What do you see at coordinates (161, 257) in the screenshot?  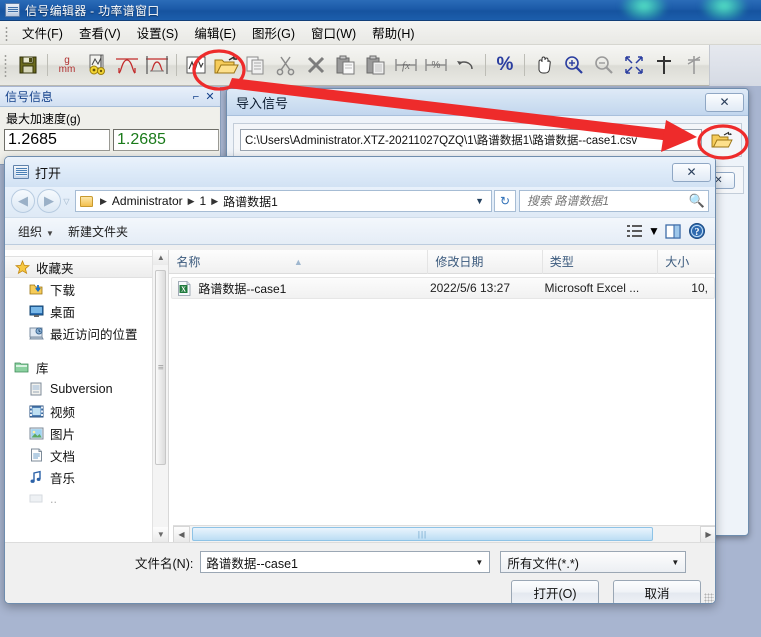 I see `sidebar-scroll-up-arrow: ▲` at bounding box center [161, 257].